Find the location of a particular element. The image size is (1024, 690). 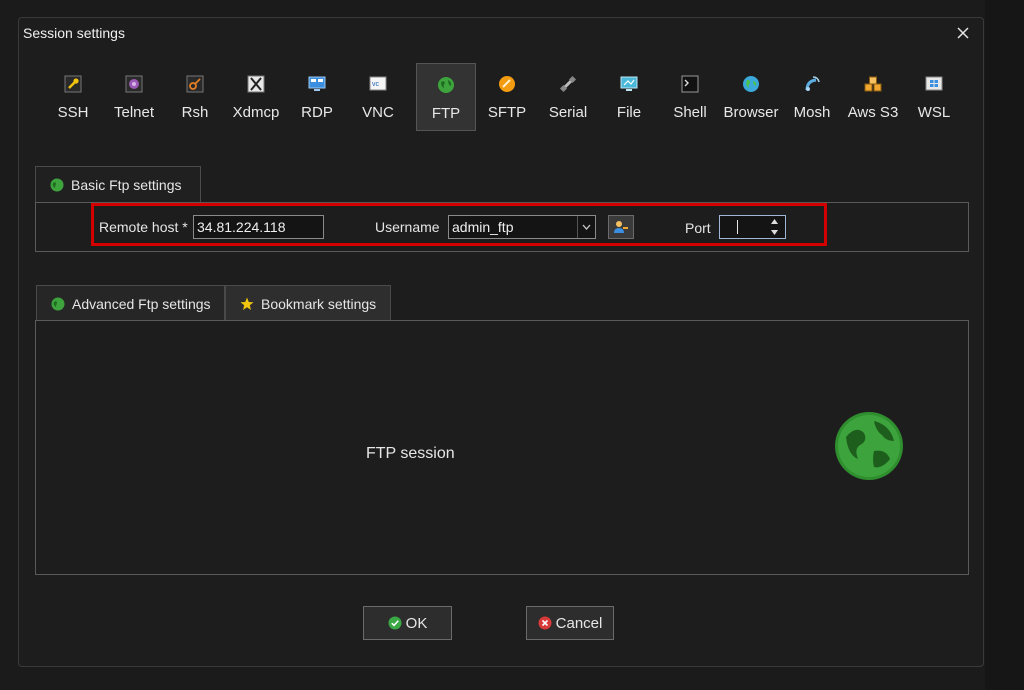

rsh-icon is located at coordinates (195, 84).